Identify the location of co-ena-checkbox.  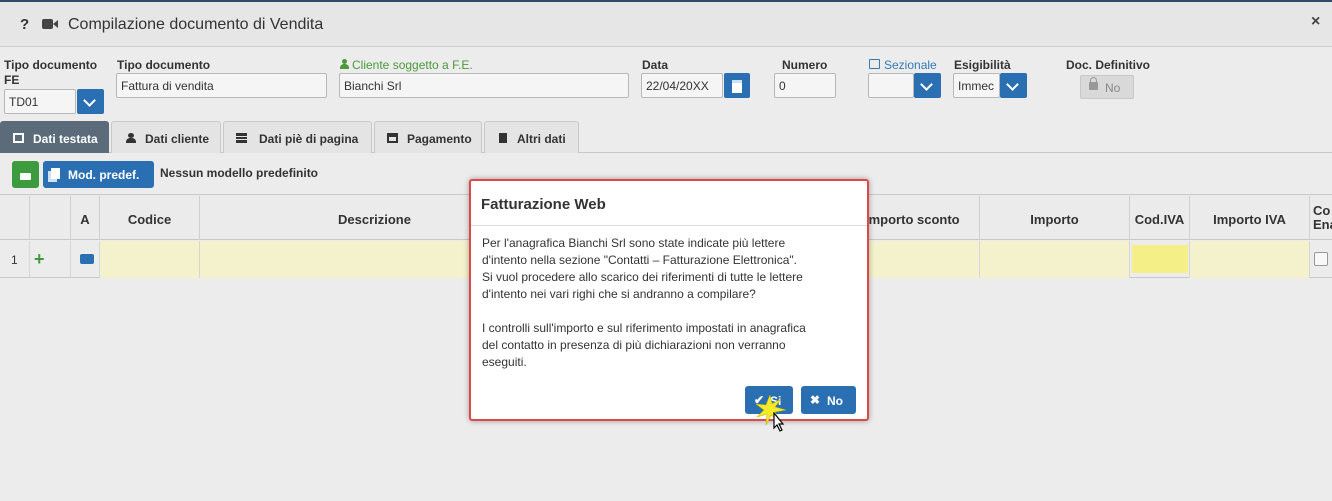
(1321, 259).